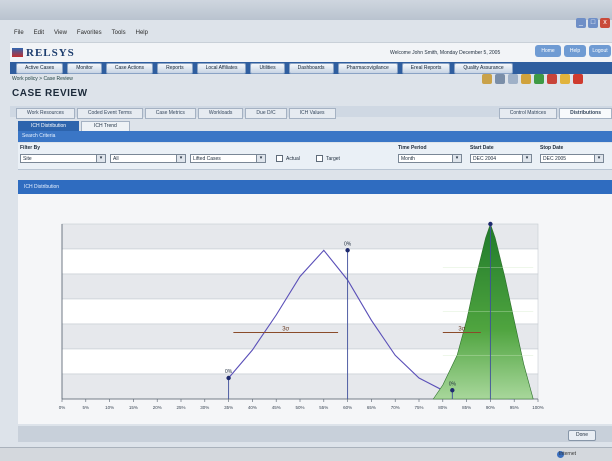  Describe the element at coordinates (582, 435) in the screenshot. I see `done-button: Done` at that location.